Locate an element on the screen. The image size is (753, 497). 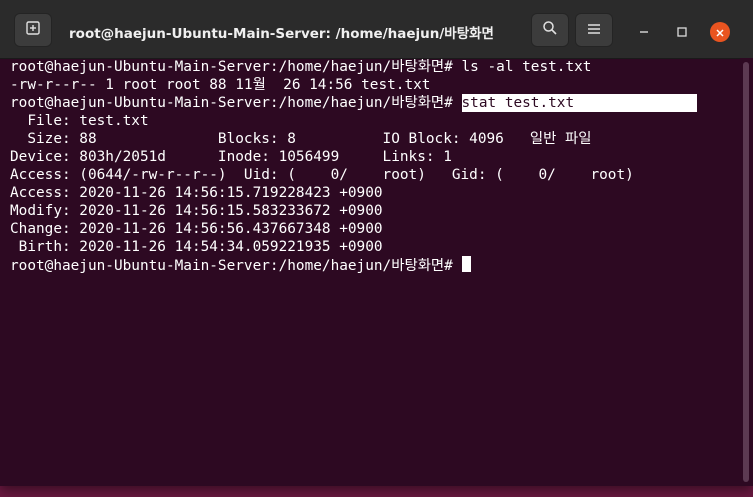
new-tab-button is located at coordinates (33, 30).